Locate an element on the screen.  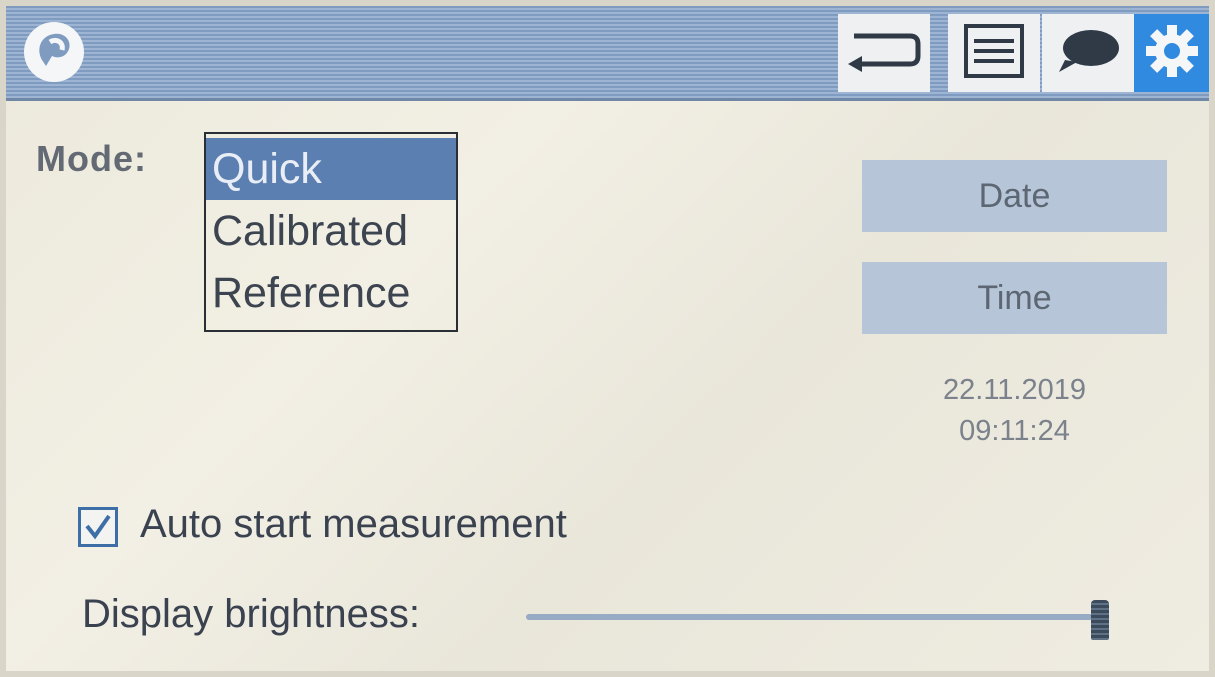
back-button is located at coordinates (884, 53).